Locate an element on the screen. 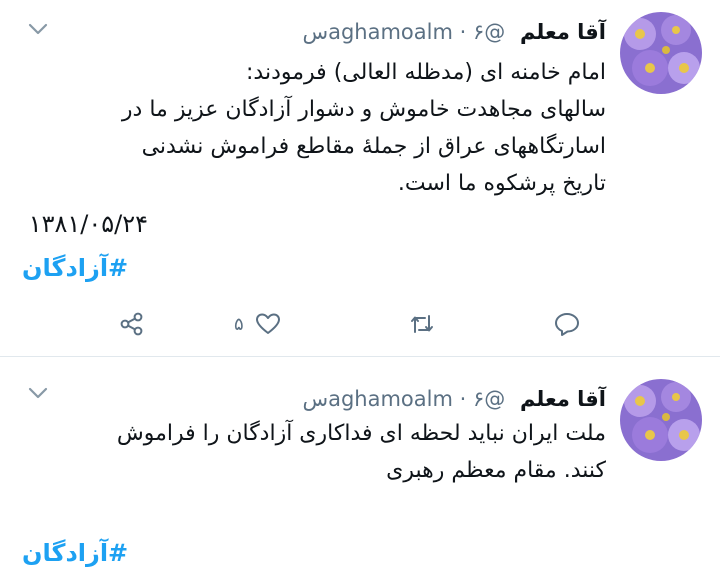 This screenshot has height=582, width=720. retweet-icon is located at coordinates (422, 324).